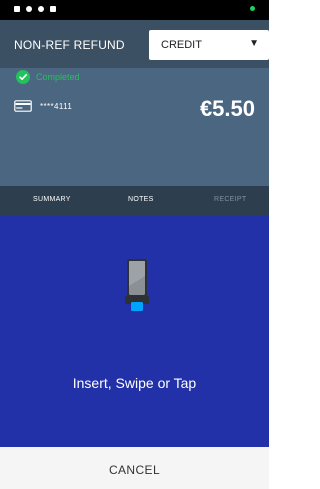  What do you see at coordinates (209, 45) in the screenshot?
I see `payment-type-select: CREDIT ▼` at bounding box center [209, 45].